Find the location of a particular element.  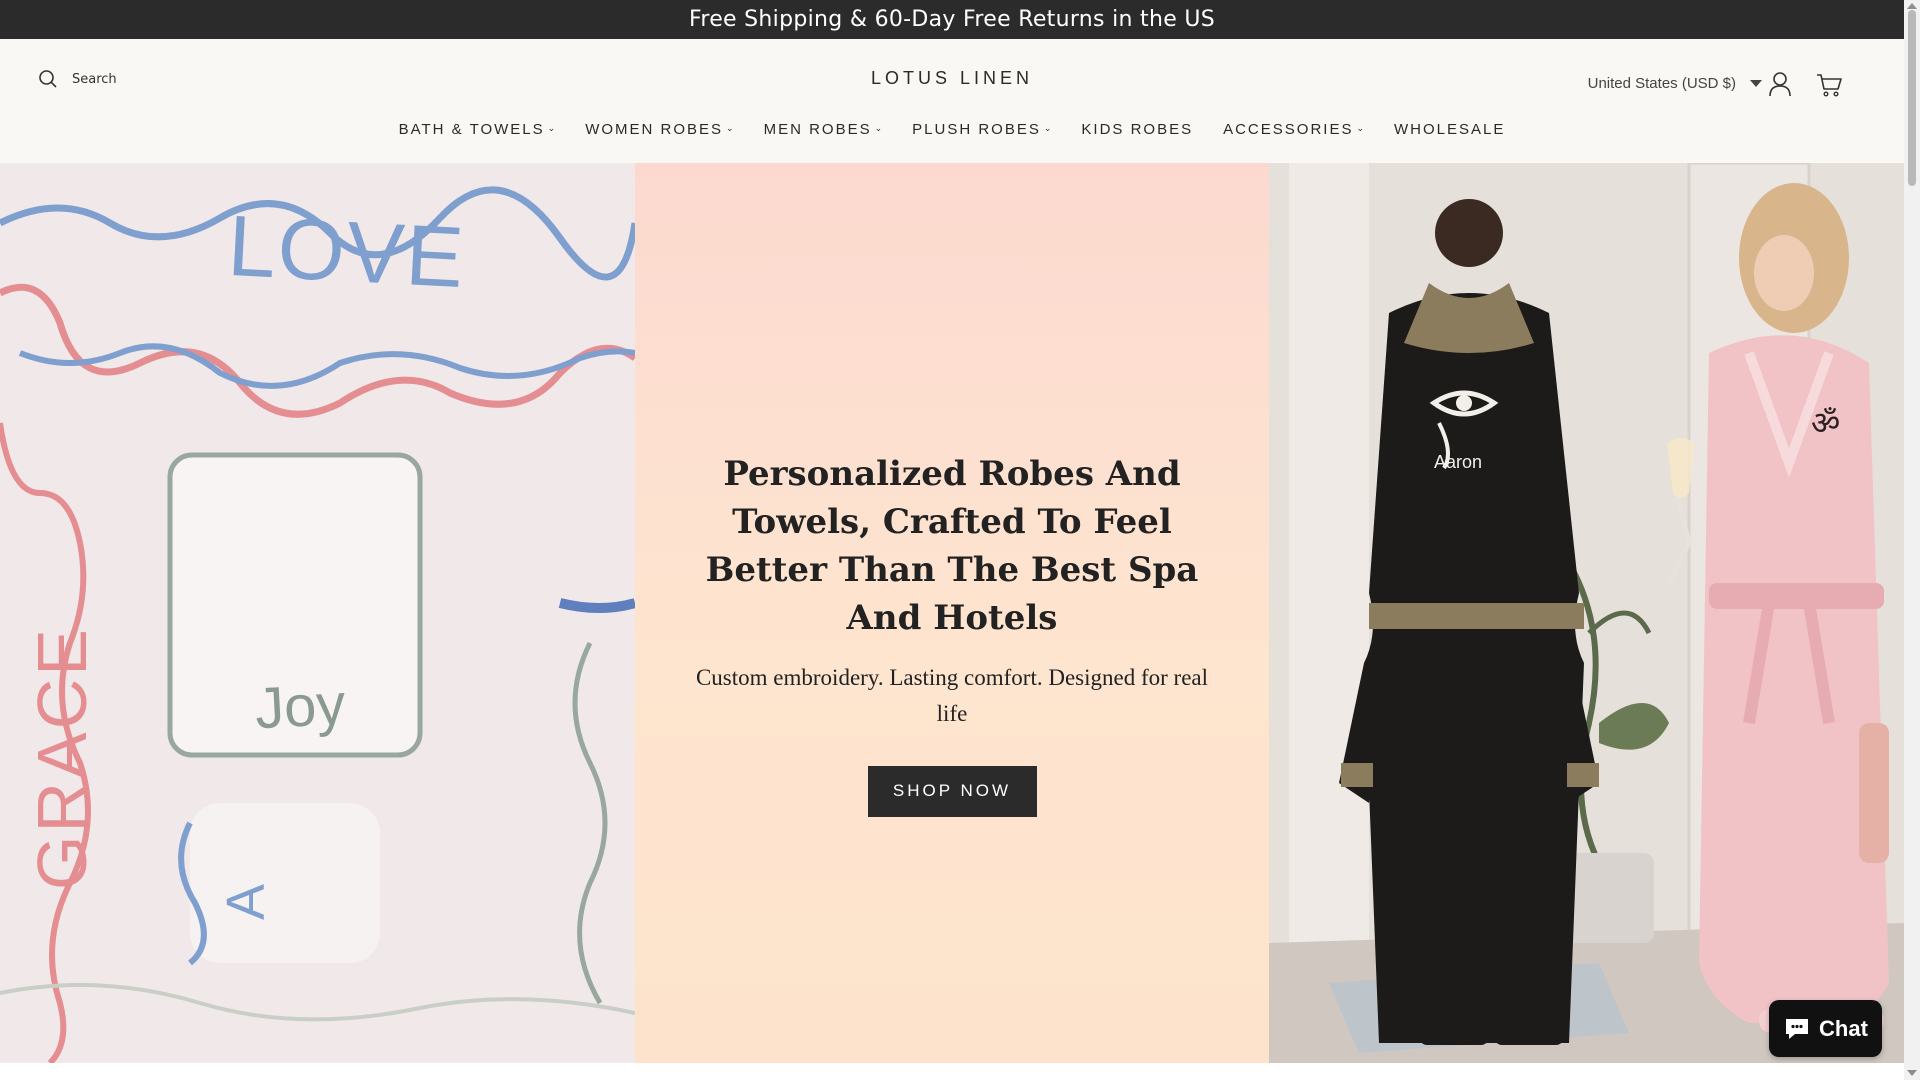

nav-label: WHOLESALE is located at coordinates (1450, 129).